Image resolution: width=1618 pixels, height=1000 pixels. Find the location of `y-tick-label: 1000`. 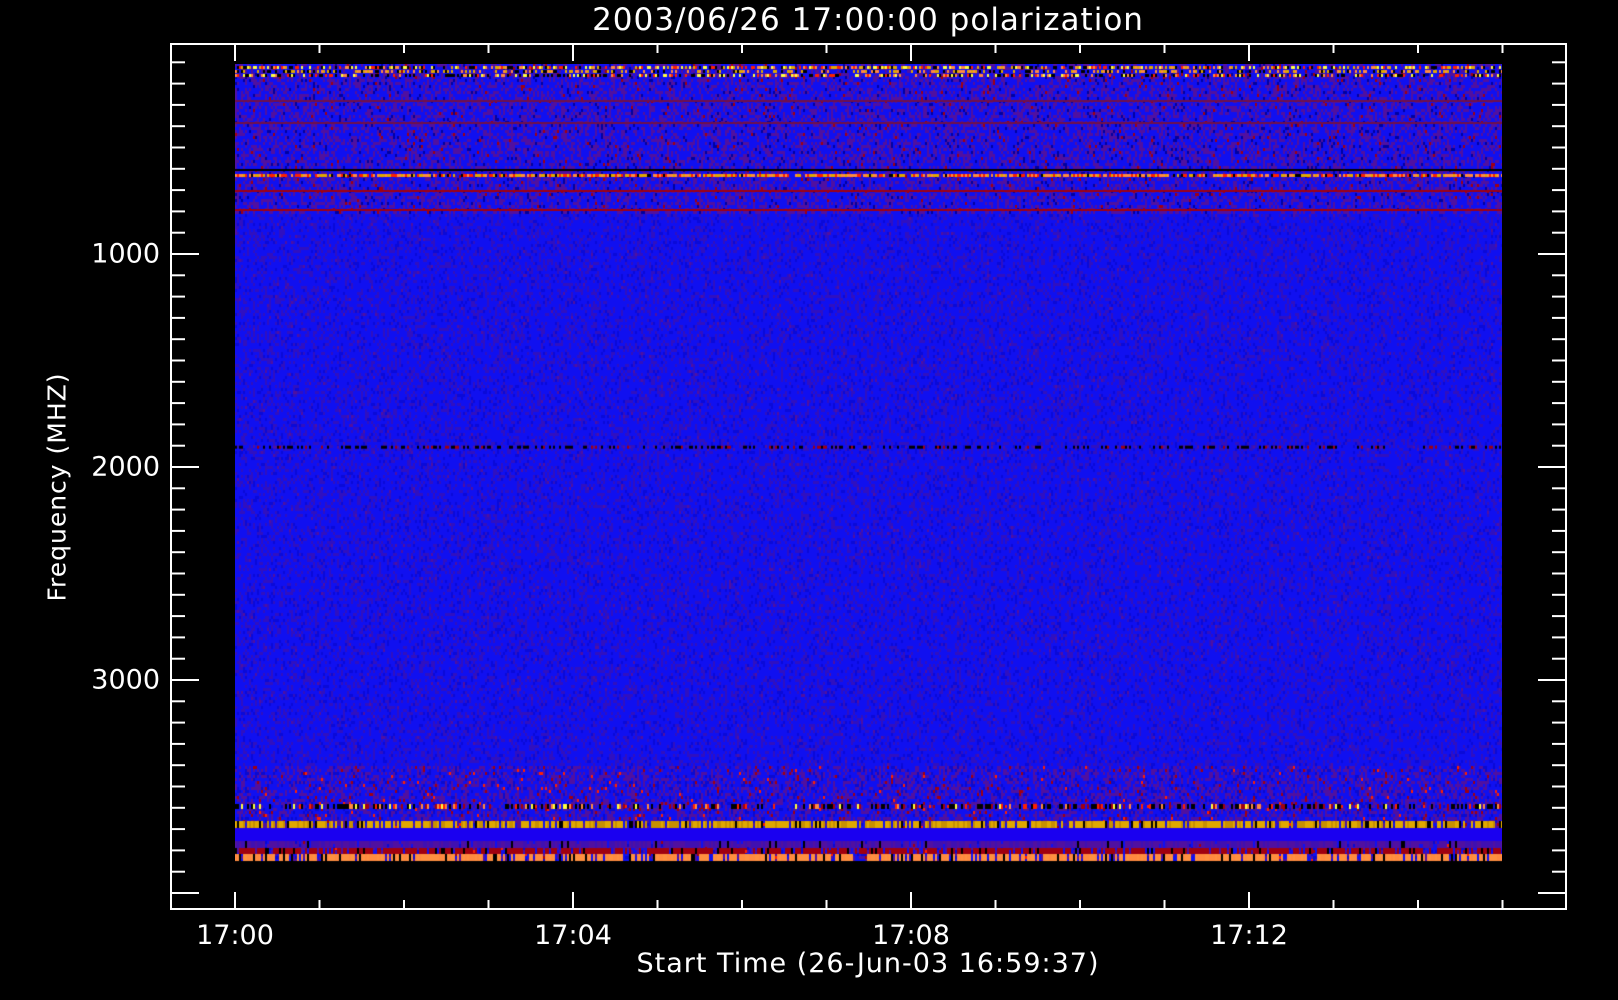

y-tick-label: 1000 is located at coordinates (125, 254).